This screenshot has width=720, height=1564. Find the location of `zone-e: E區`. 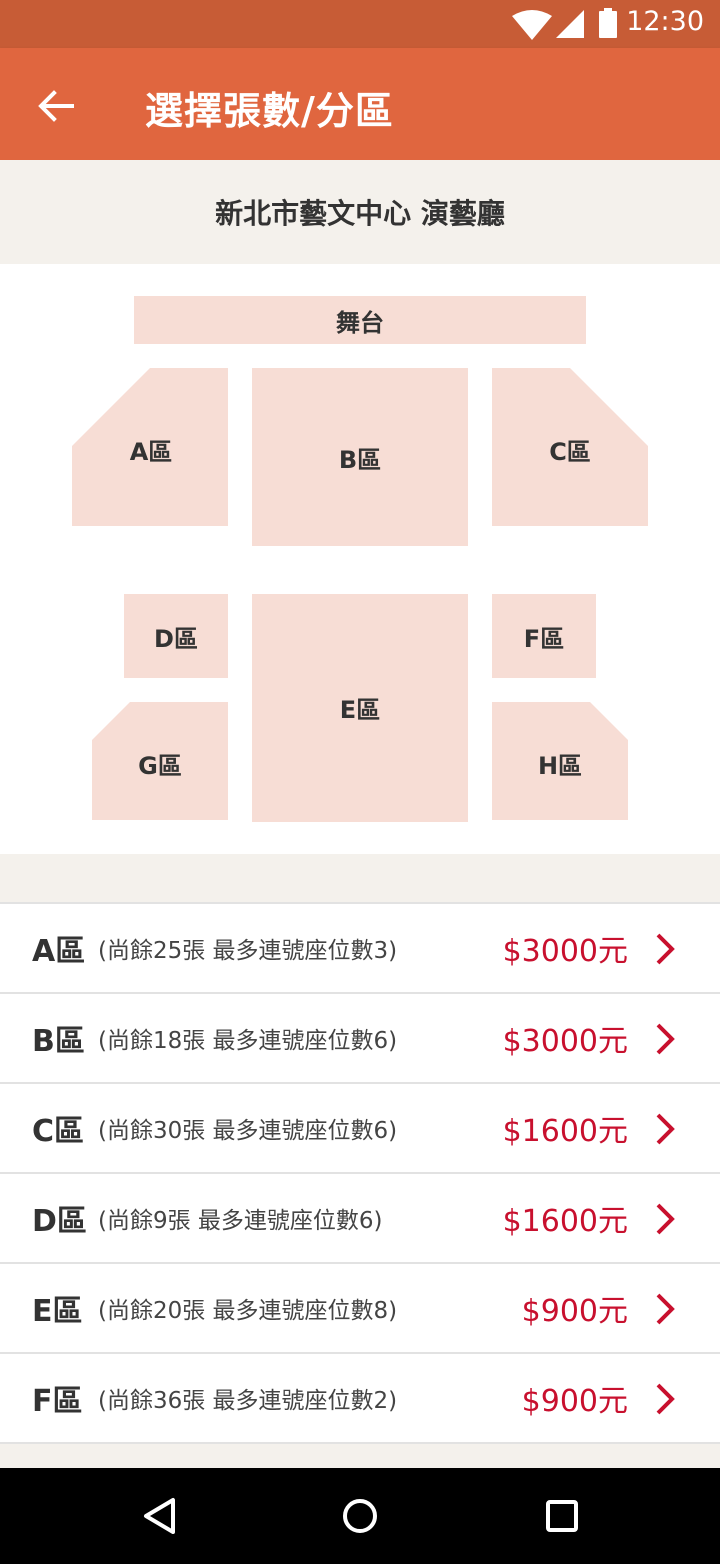

zone-e: E區 is located at coordinates (360, 708).